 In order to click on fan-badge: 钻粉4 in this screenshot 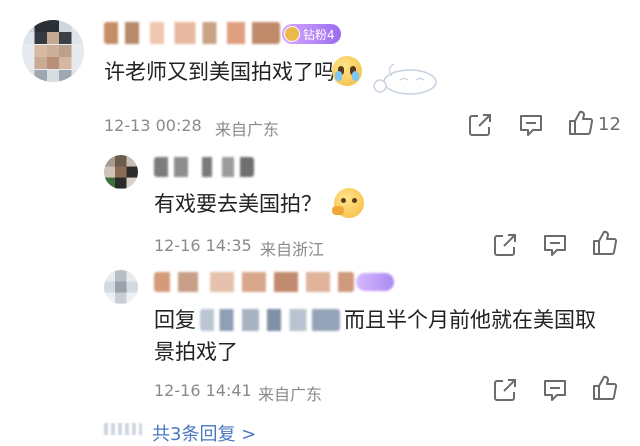, I will do `click(311, 34)`.